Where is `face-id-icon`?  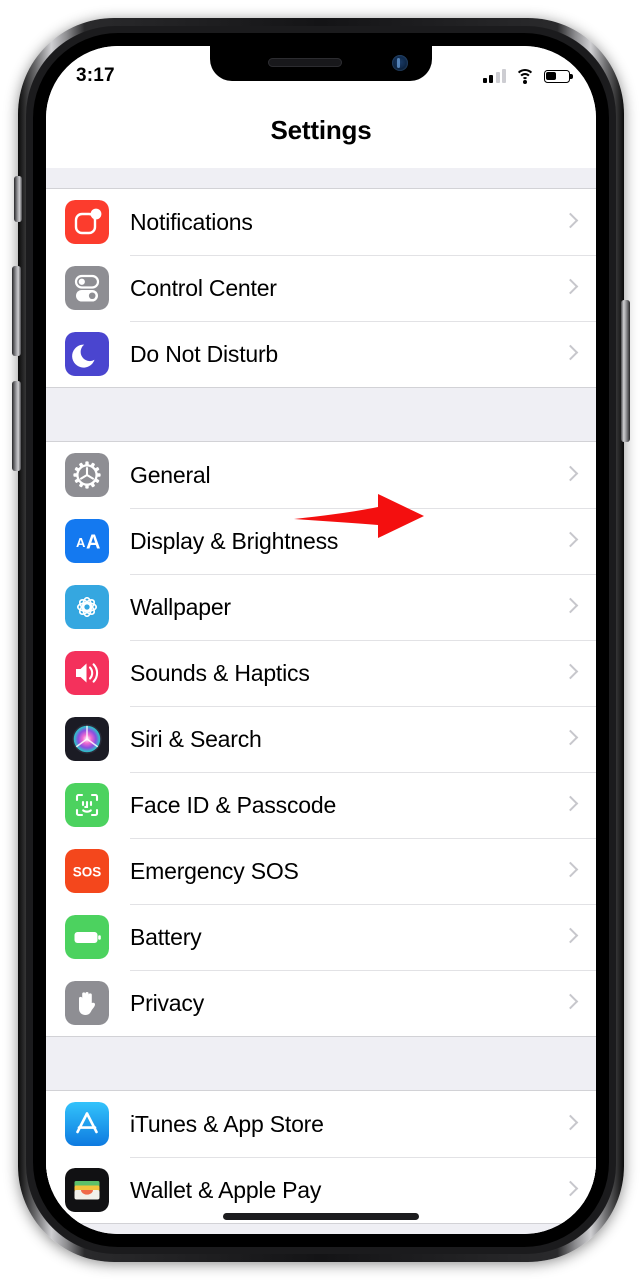 face-id-icon is located at coordinates (87, 805).